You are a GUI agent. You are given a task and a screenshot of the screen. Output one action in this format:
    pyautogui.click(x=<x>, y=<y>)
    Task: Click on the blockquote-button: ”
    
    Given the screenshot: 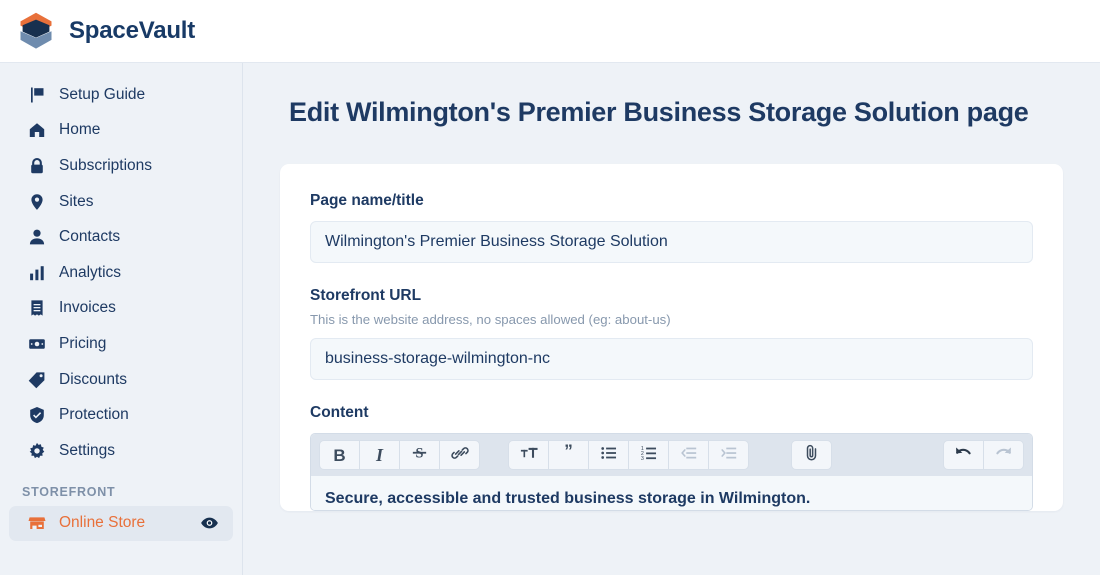 What is the action you would take?
    pyautogui.click(x=568, y=455)
    